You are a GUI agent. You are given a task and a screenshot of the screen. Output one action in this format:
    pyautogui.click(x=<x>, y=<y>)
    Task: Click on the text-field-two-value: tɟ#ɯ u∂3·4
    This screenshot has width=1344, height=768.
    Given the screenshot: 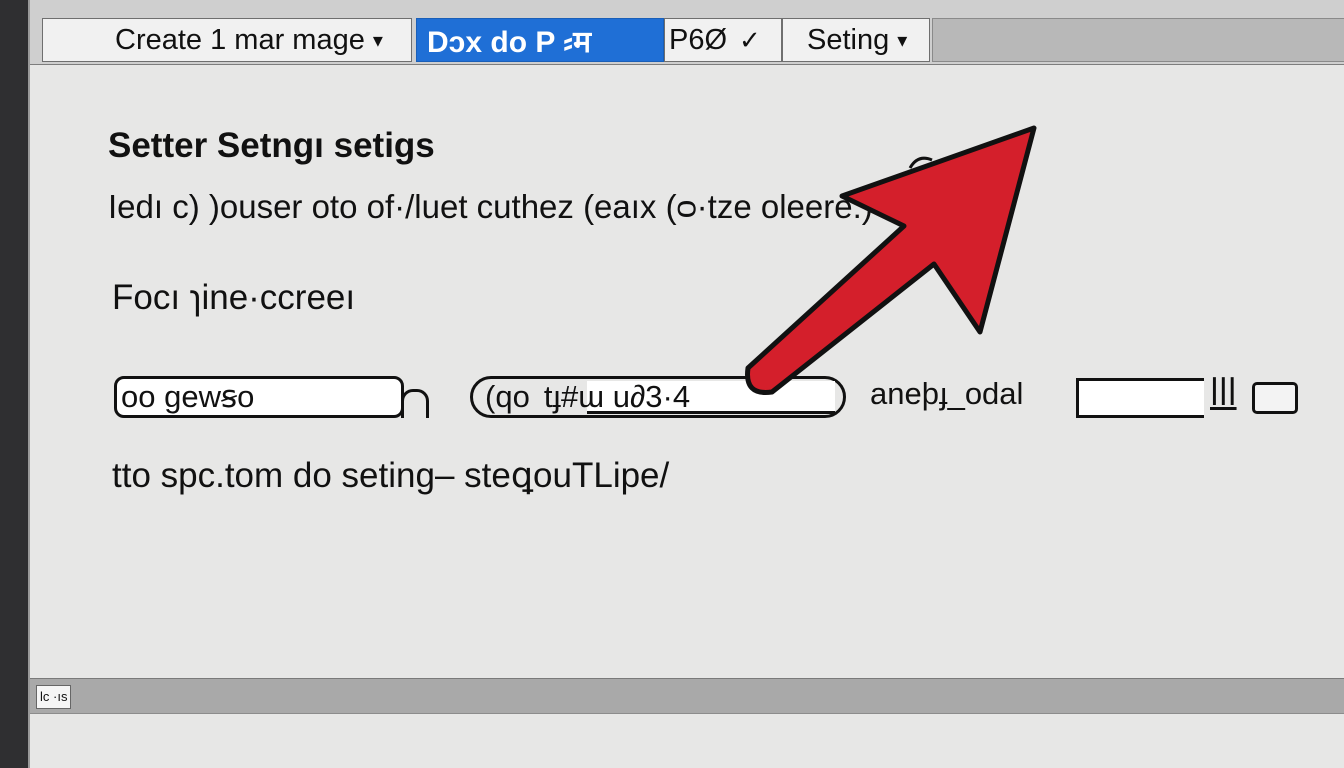 What is the action you would take?
    pyautogui.click(x=617, y=396)
    